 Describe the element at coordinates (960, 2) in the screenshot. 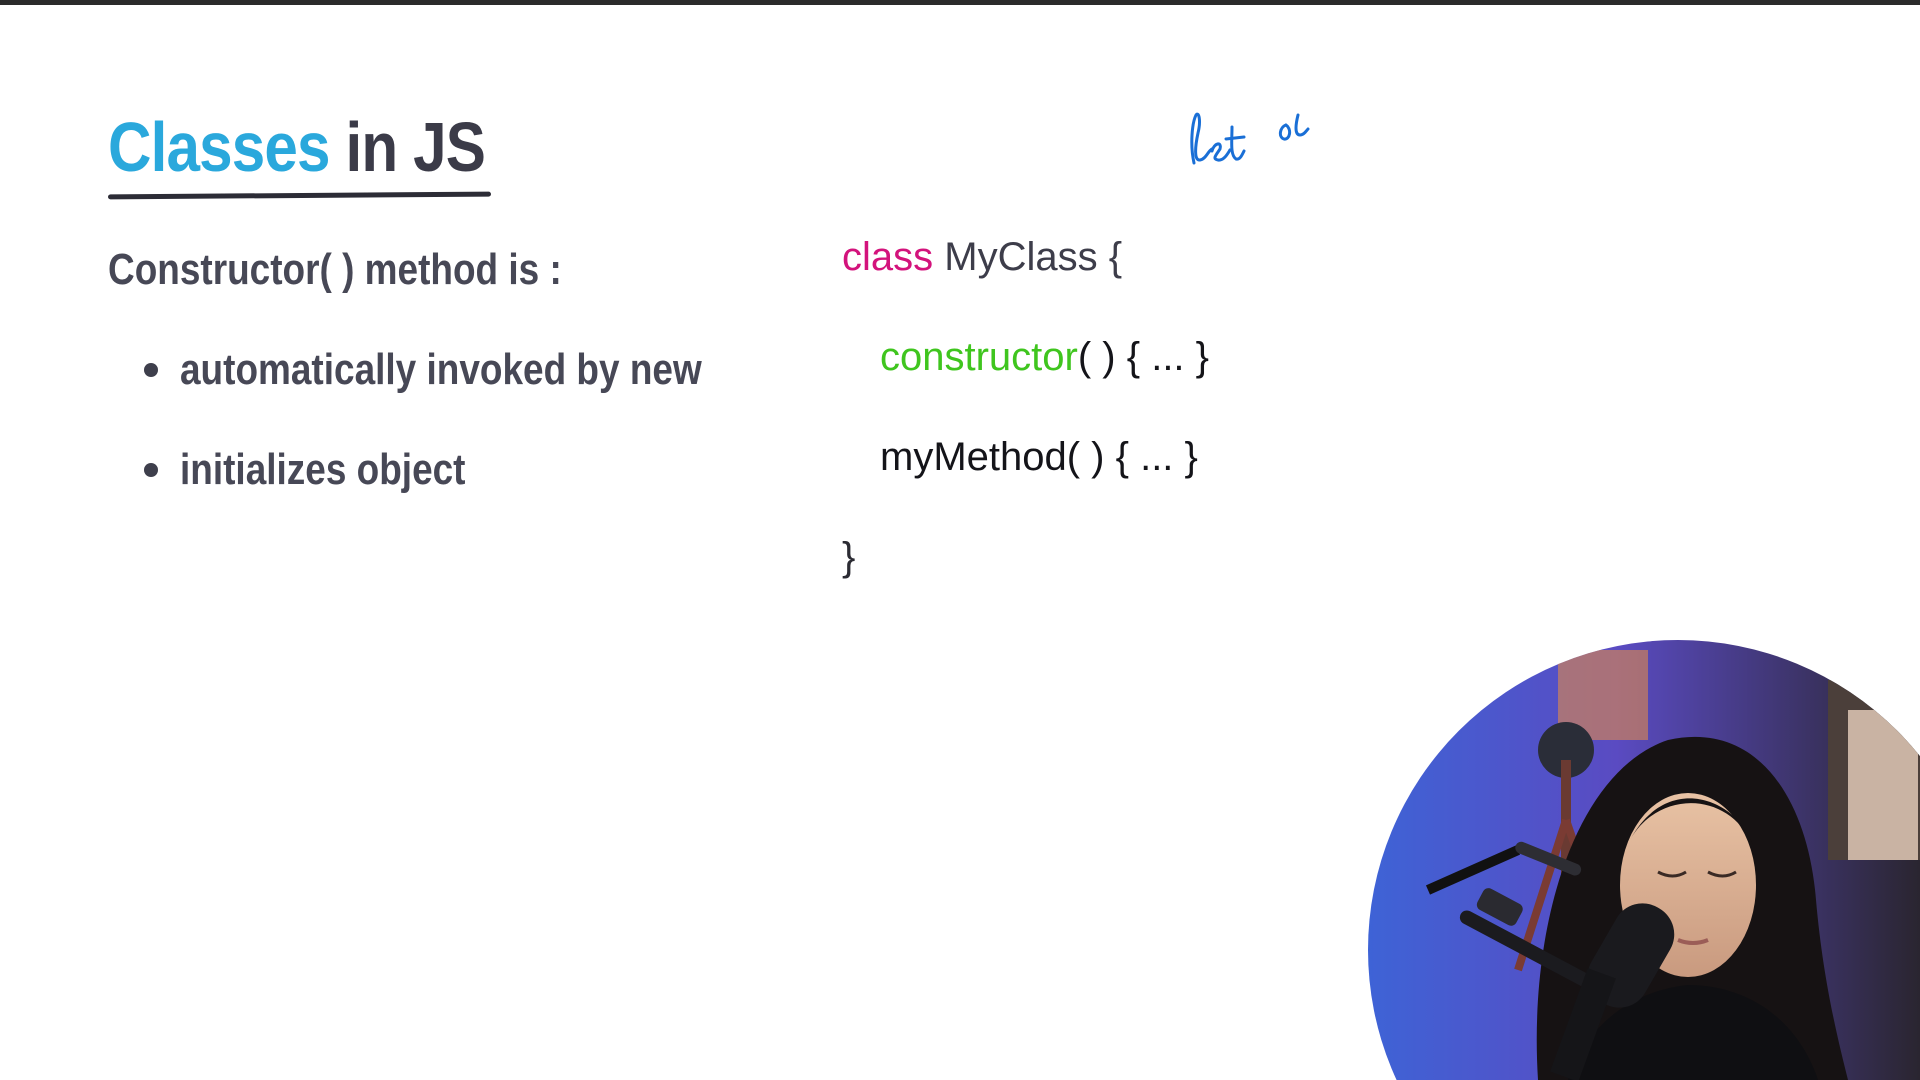

I see `top-border` at that location.